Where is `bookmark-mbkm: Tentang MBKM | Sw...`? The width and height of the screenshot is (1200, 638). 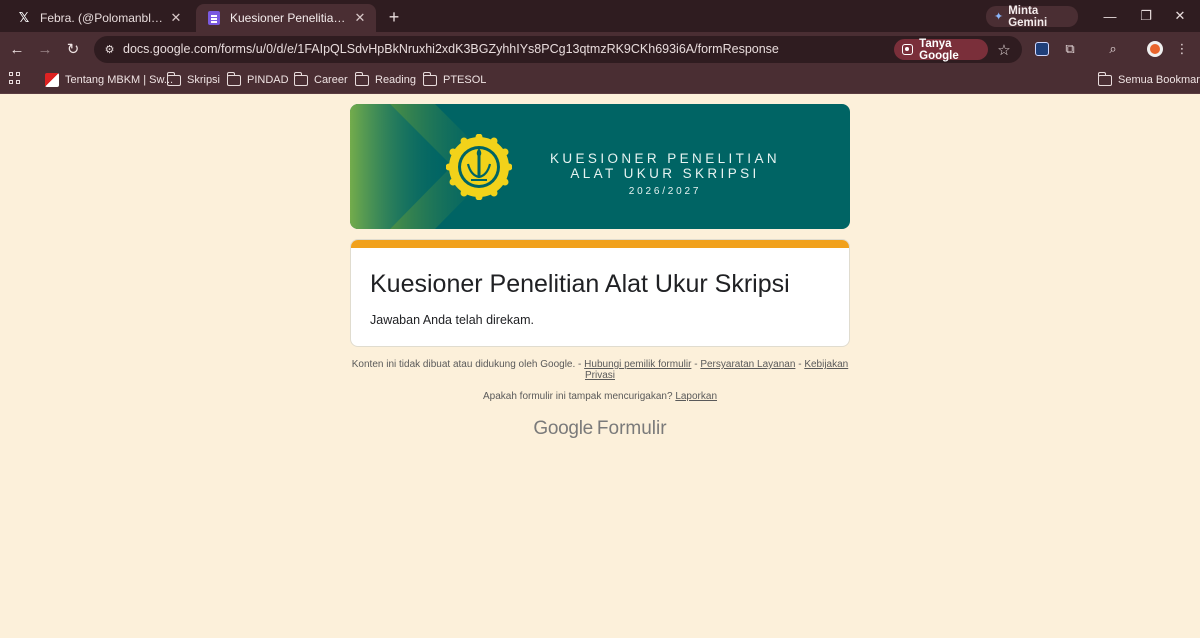 bookmark-mbkm: Tentang MBKM | Sw... is located at coordinates (109, 80).